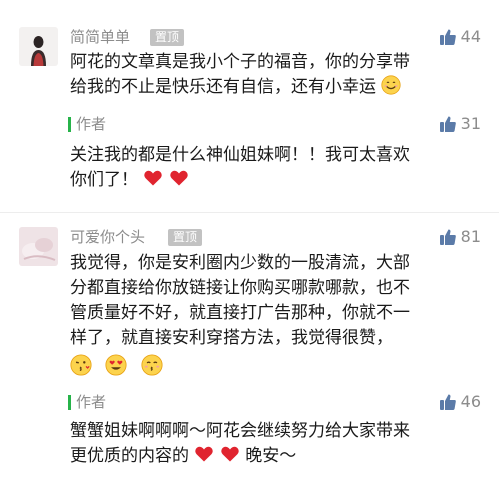  What do you see at coordinates (231, 338) in the screenshot?
I see `comment-text-line: 样了，就直接安利穿搭方法，我觉得很赞，` at bounding box center [231, 338].